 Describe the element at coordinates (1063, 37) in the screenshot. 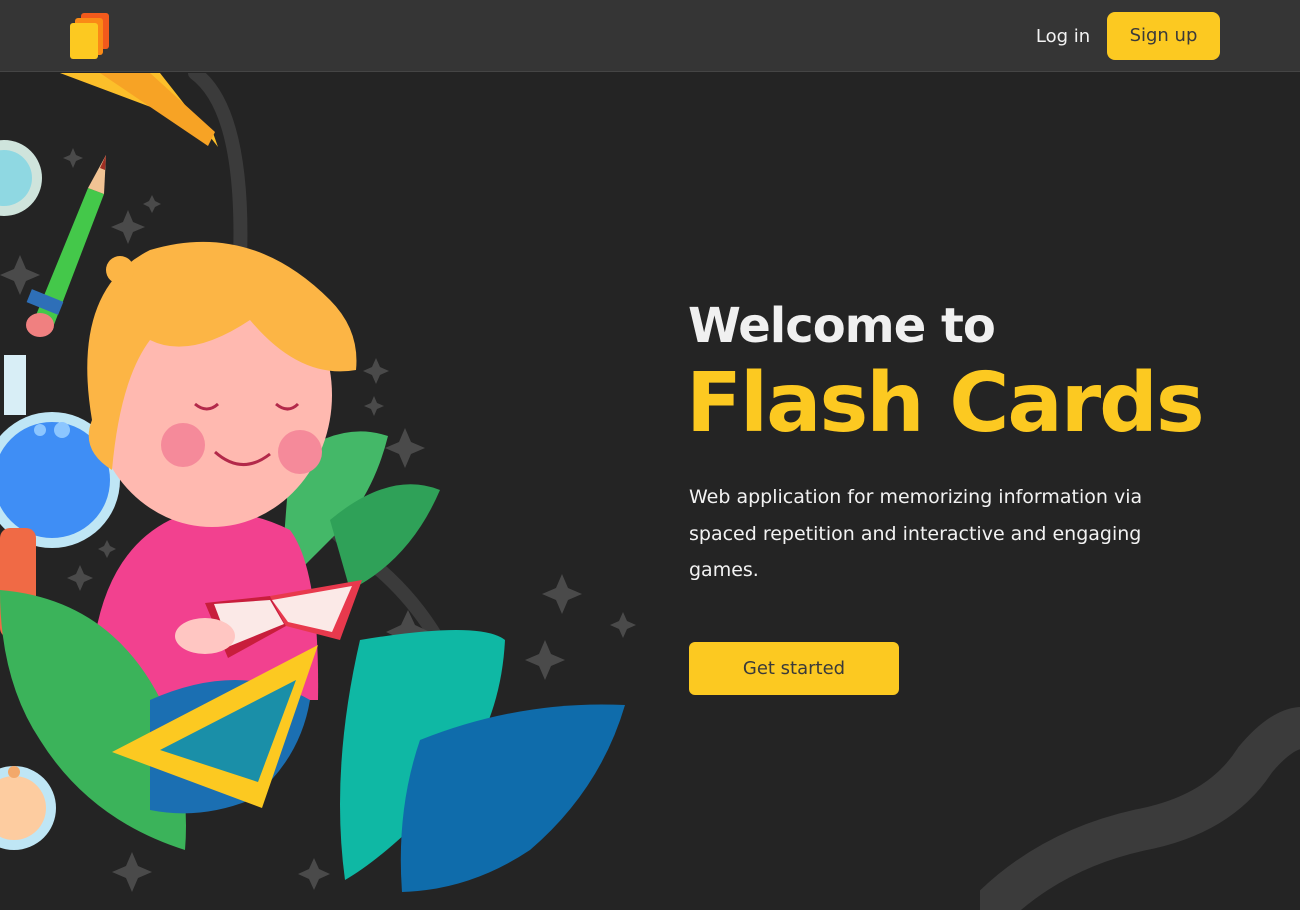

I see `login-link: Log in` at that location.